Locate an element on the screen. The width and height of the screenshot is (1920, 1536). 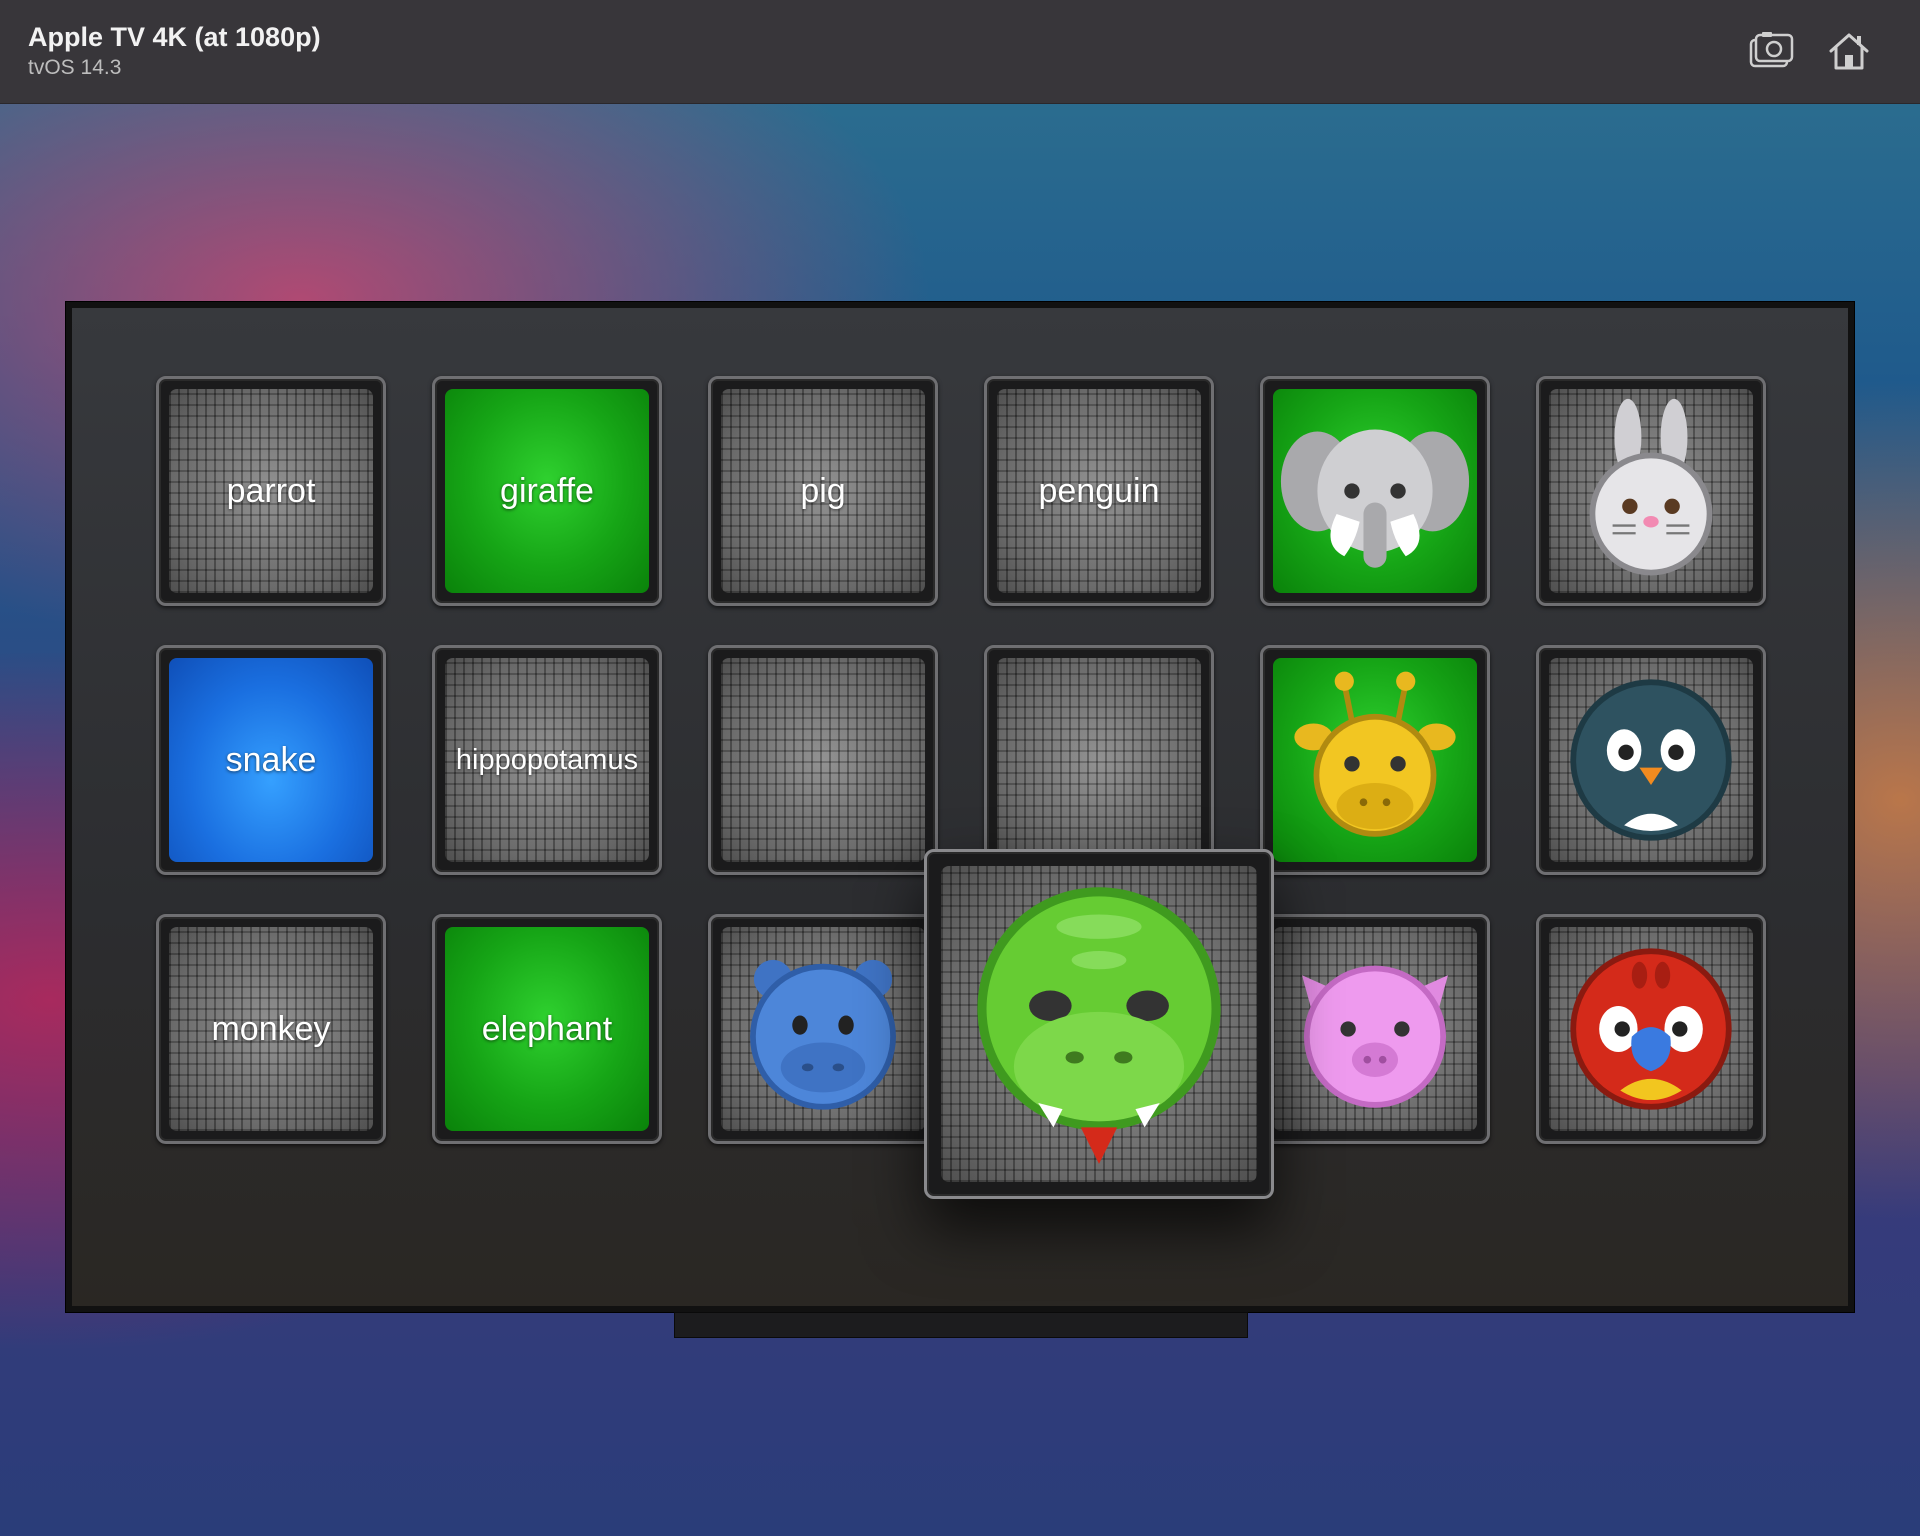
snake-icon is located at coordinates (1099, 1025).